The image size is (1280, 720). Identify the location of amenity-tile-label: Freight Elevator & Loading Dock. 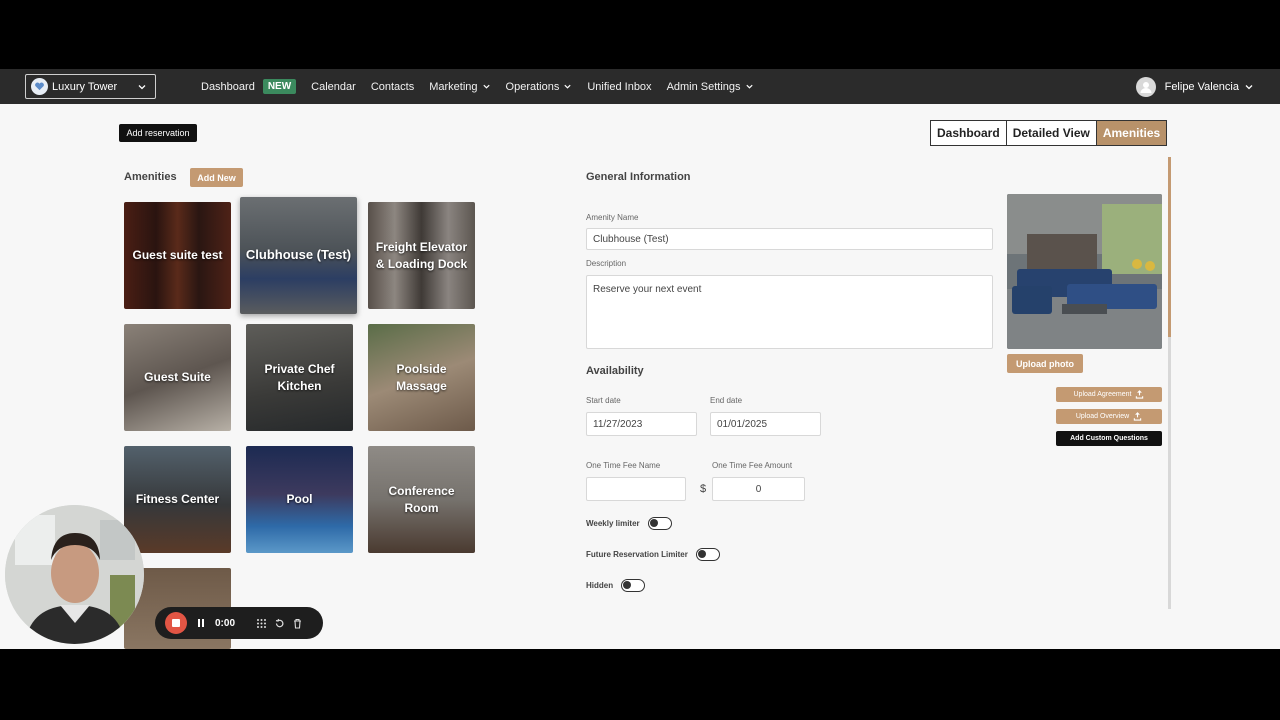
(421, 255).